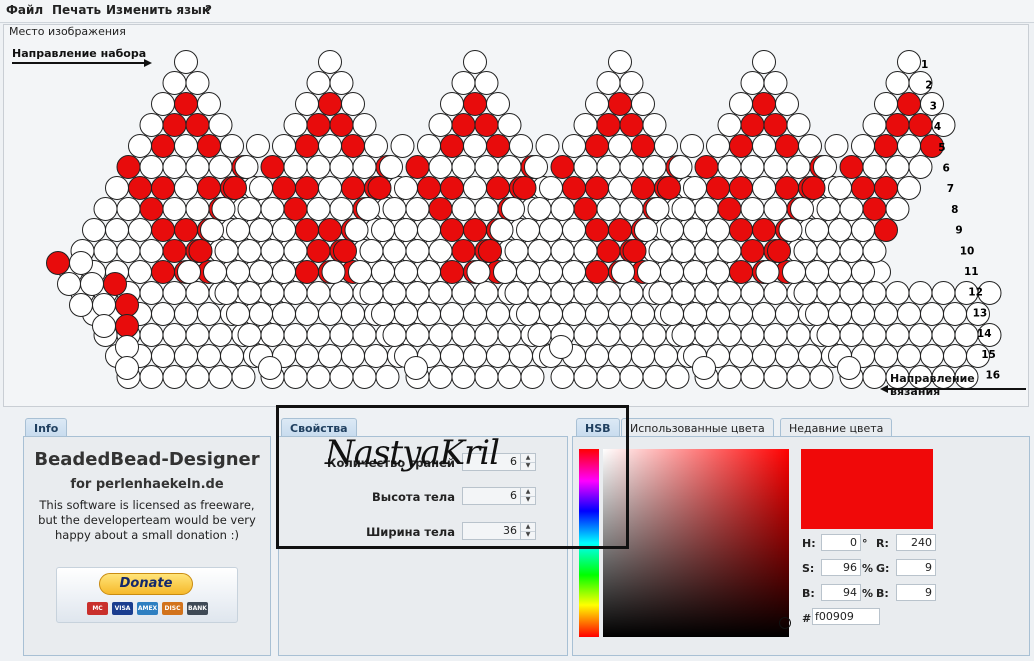 Image resolution: width=1034 pixels, height=661 pixels. Describe the element at coordinates (697, 427) in the screenshot. I see `tab-used-colors: Использованные цвета` at that location.